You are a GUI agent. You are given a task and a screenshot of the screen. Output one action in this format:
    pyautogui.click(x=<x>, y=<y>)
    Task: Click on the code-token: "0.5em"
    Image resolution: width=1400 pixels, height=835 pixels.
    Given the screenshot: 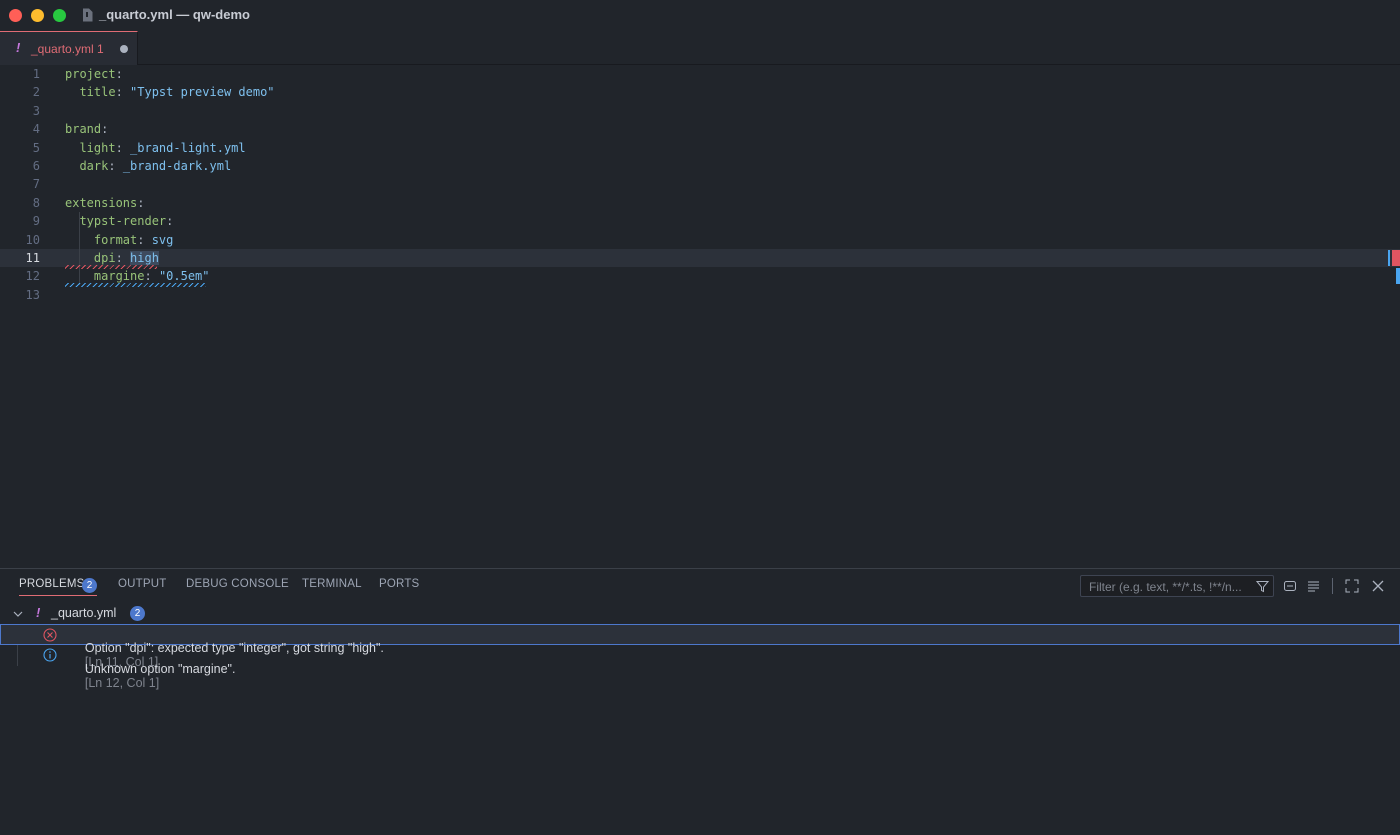 What is the action you would take?
    pyautogui.click(x=184, y=276)
    